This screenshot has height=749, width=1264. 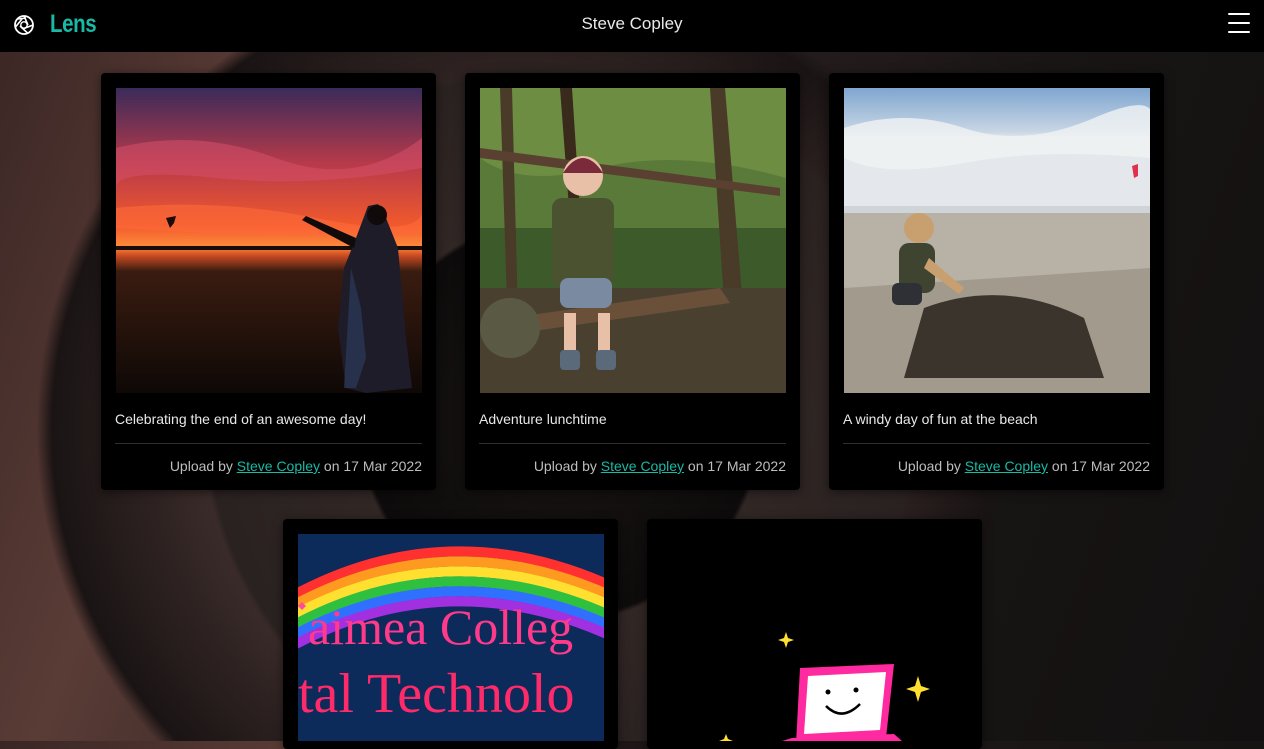 What do you see at coordinates (1239, 23) in the screenshot?
I see `hamburger-menu-icon` at bounding box center [1239, 23].